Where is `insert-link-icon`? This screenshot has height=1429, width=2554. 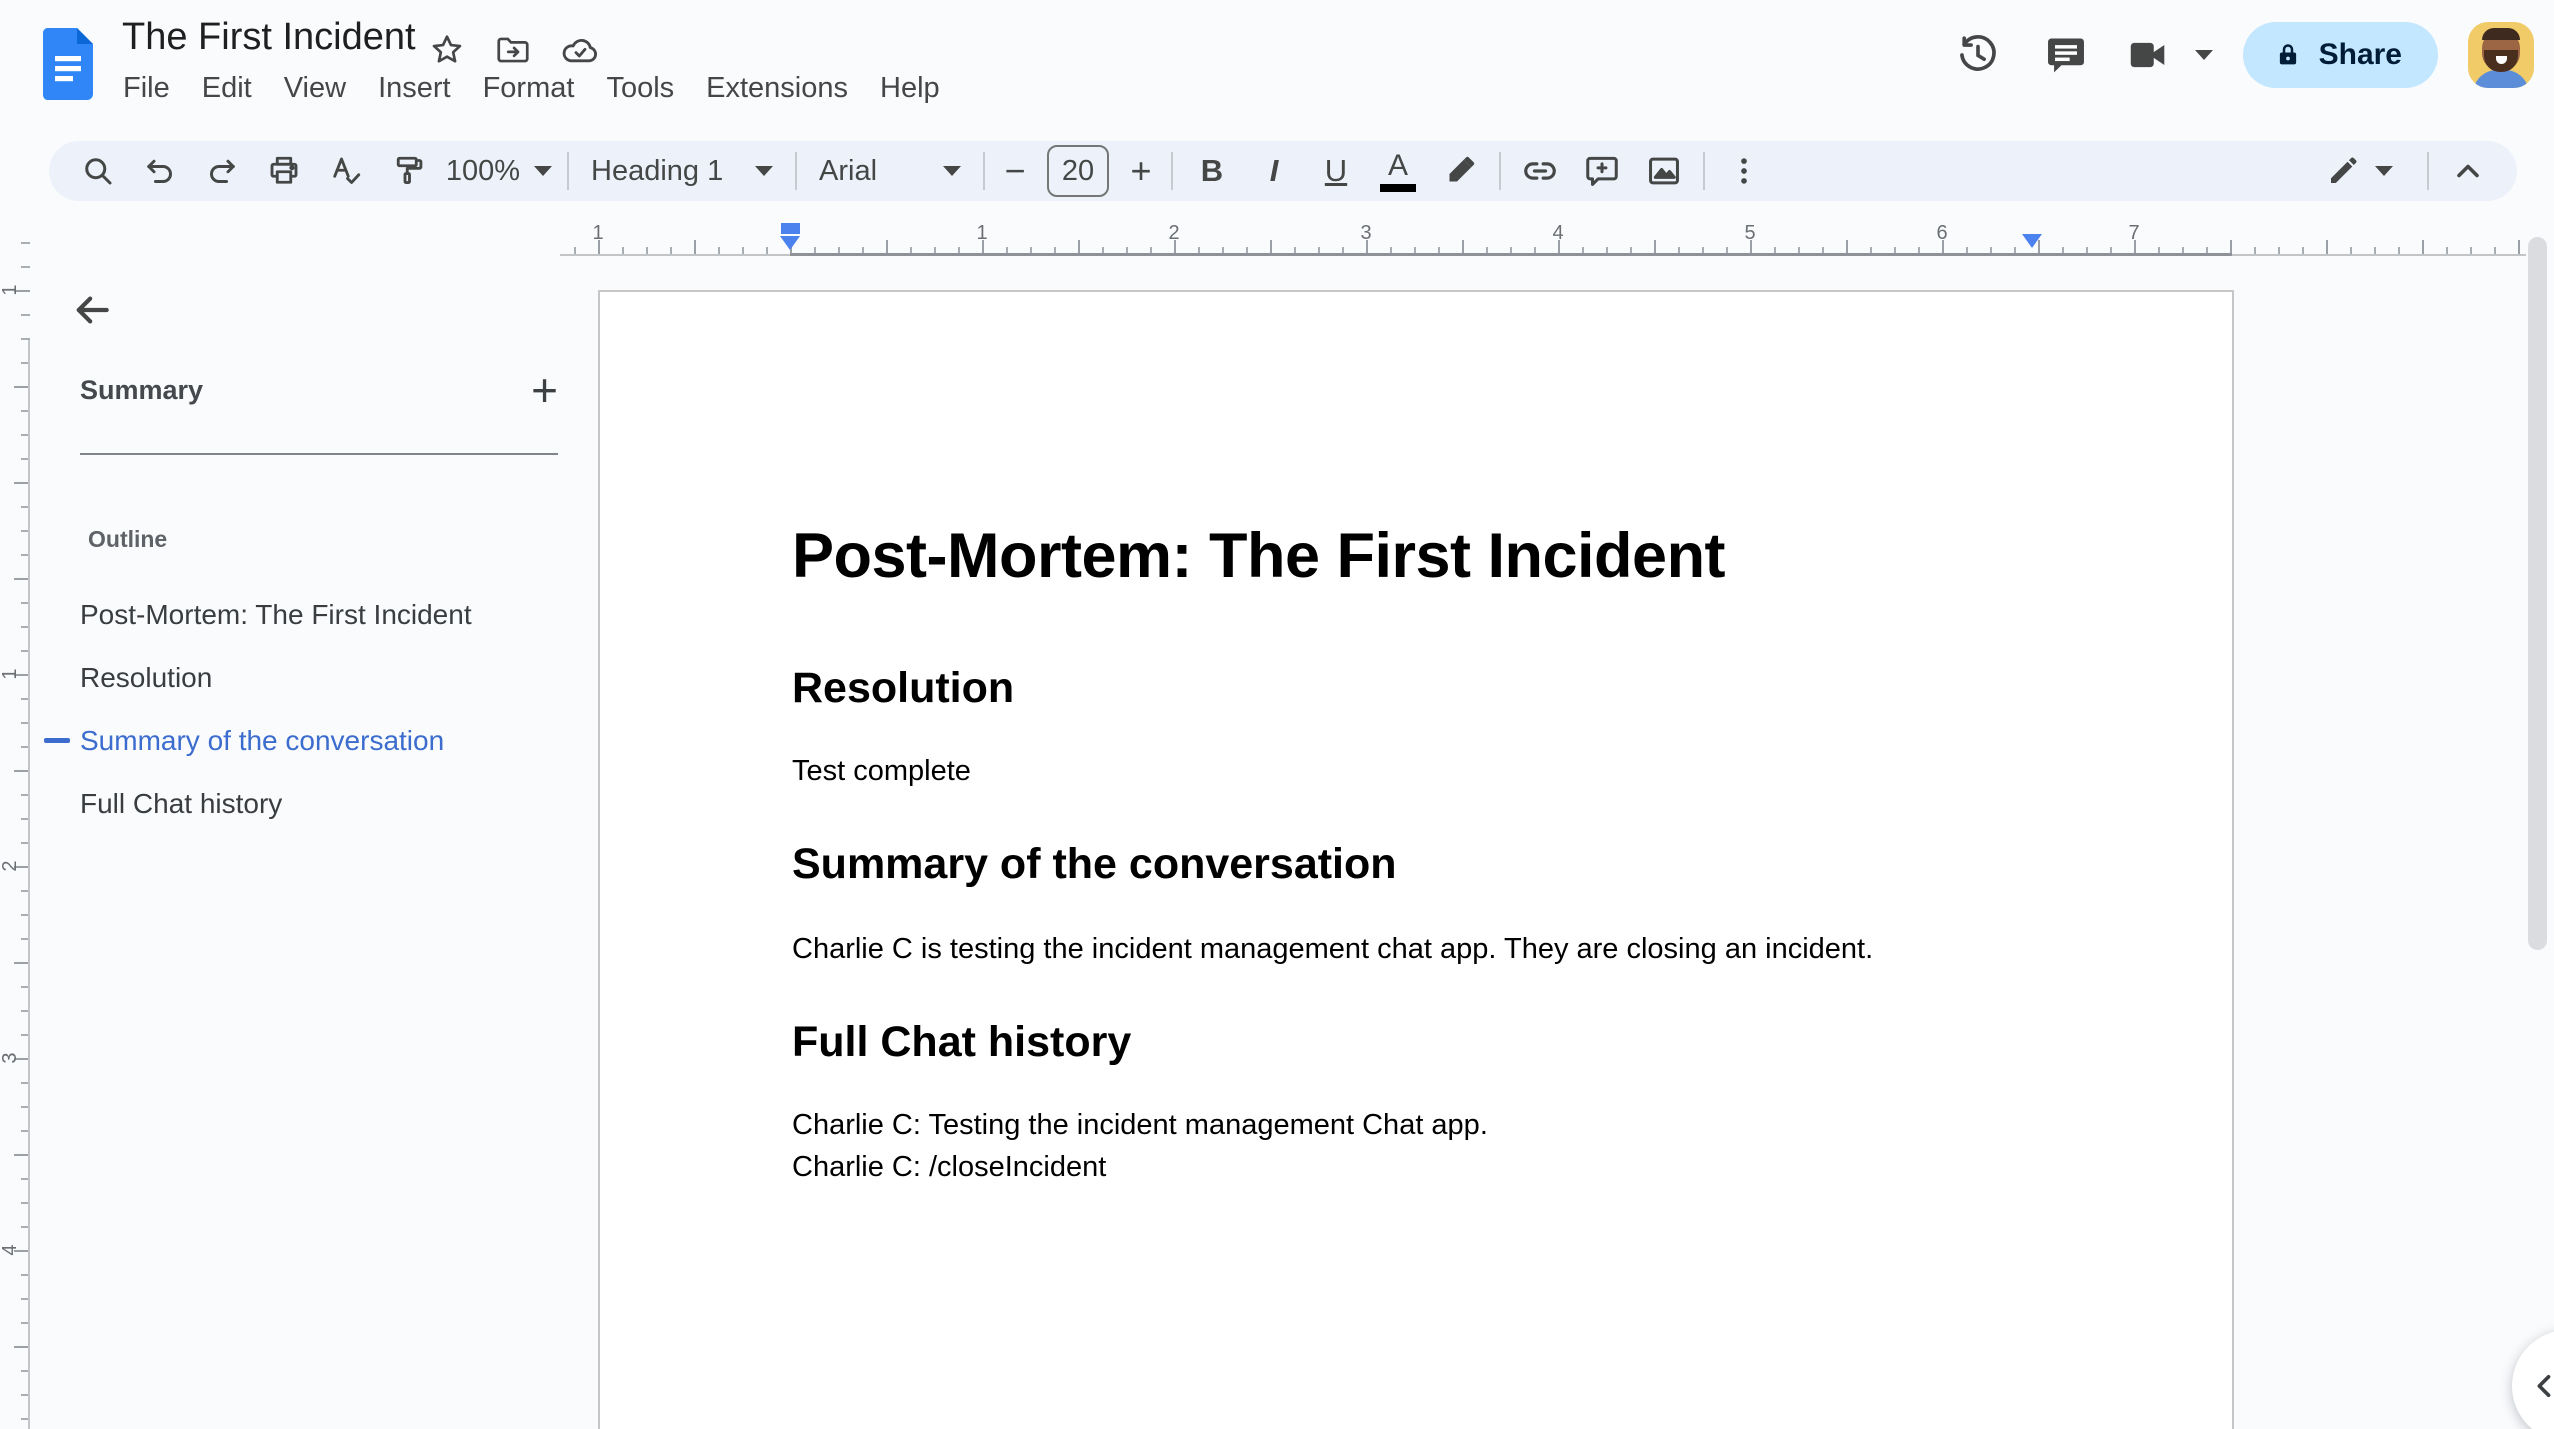 insert-link-icon is located at coordinates (1540, 171).